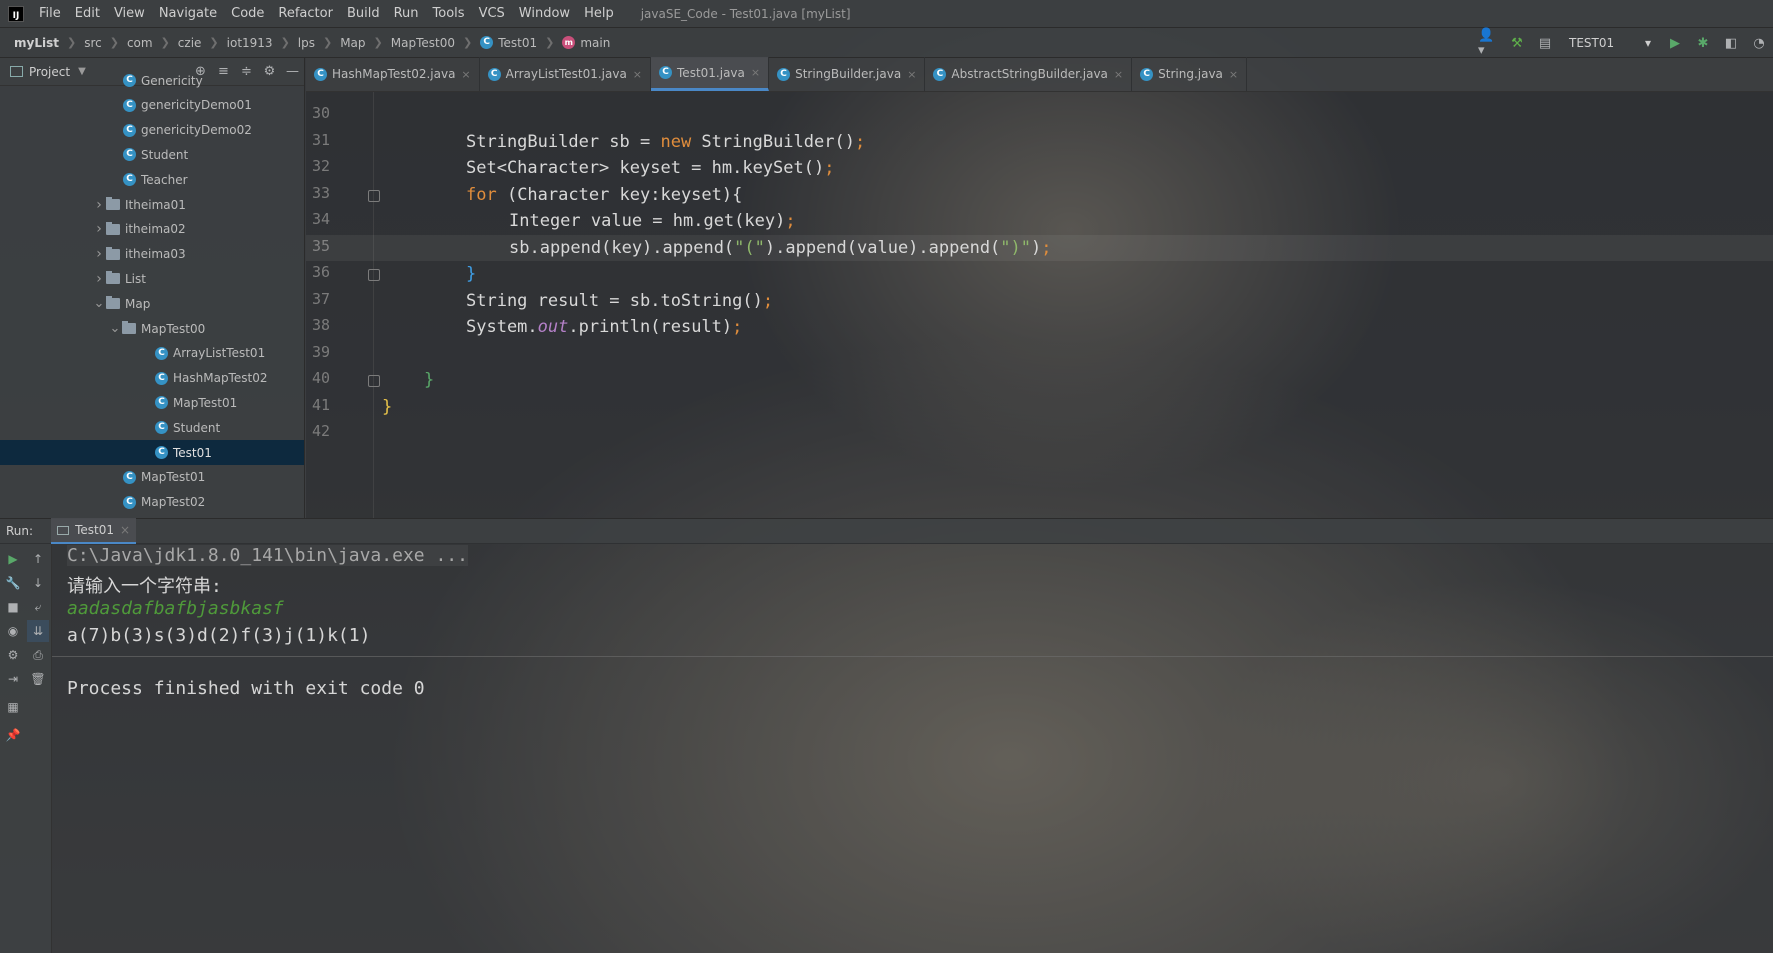 The image size is (1773, 953). I want to click on editor-tab: C String.java ×, so click(1190, 74).